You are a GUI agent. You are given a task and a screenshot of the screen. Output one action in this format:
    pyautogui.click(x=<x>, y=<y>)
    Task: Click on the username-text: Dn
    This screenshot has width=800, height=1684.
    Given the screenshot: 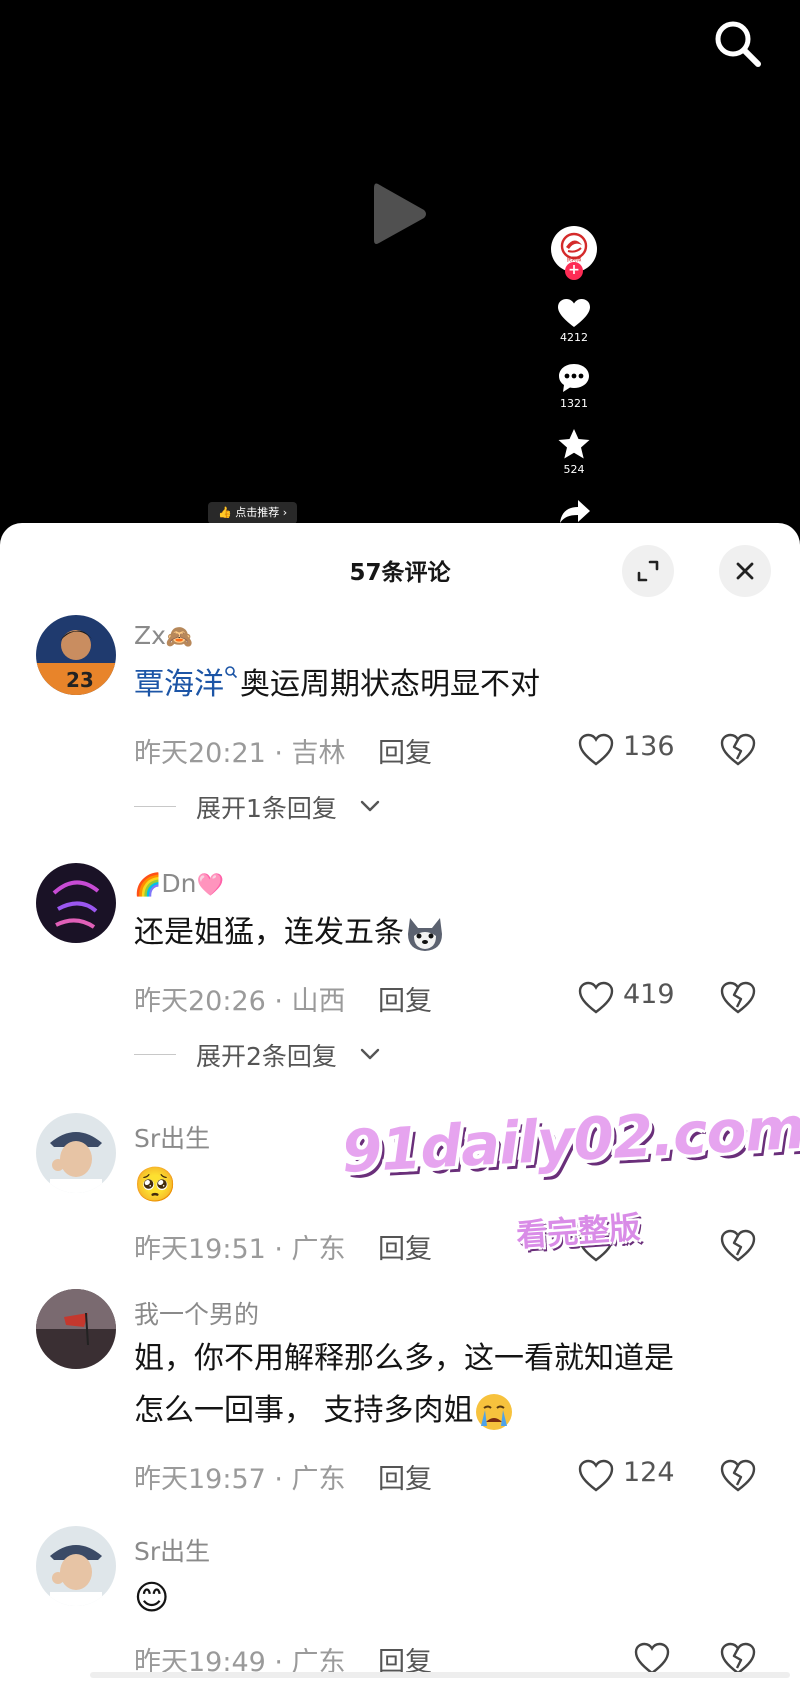 What is the action you would take?
    pyautogui.click(x=179, y=883)
    